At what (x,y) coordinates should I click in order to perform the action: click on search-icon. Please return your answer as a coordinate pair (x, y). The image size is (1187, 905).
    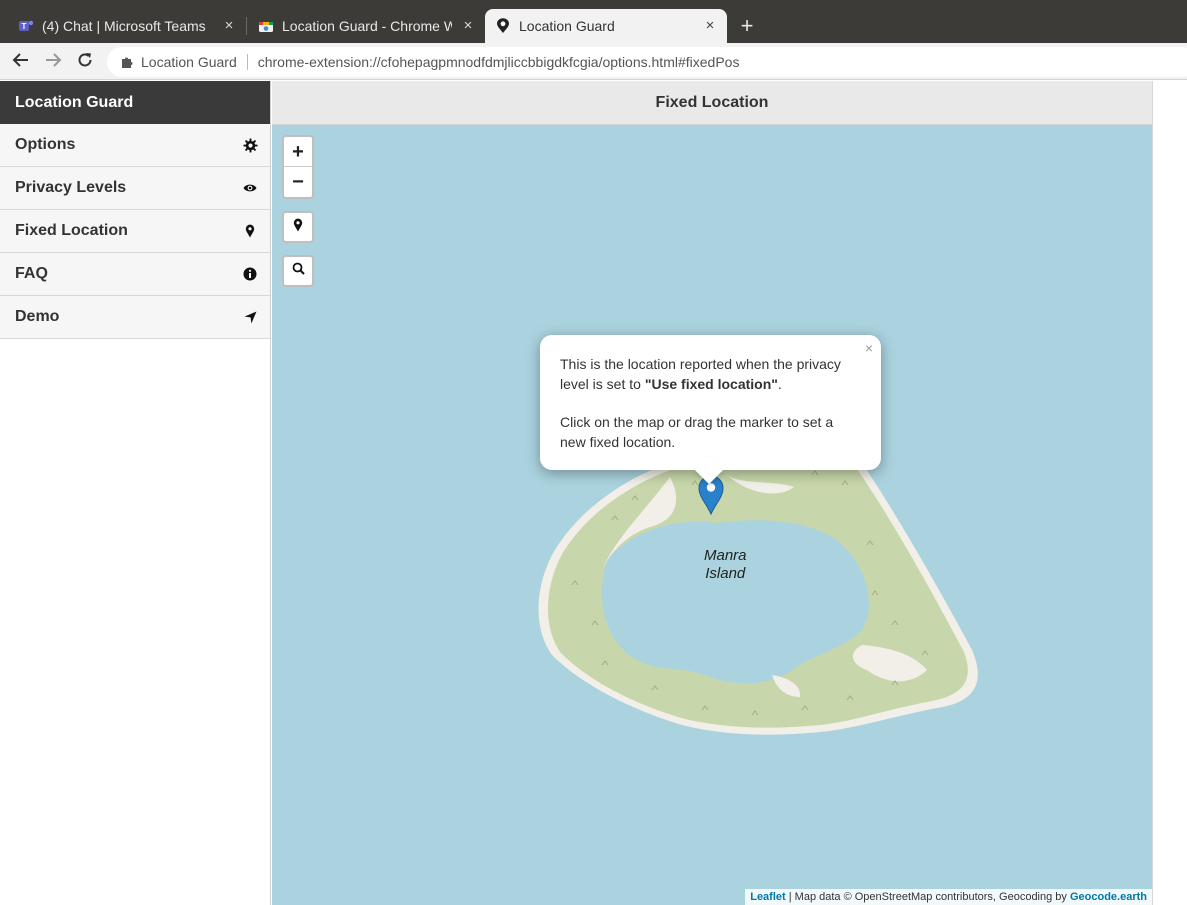
    Looking at the image, I should click on (298, 271).